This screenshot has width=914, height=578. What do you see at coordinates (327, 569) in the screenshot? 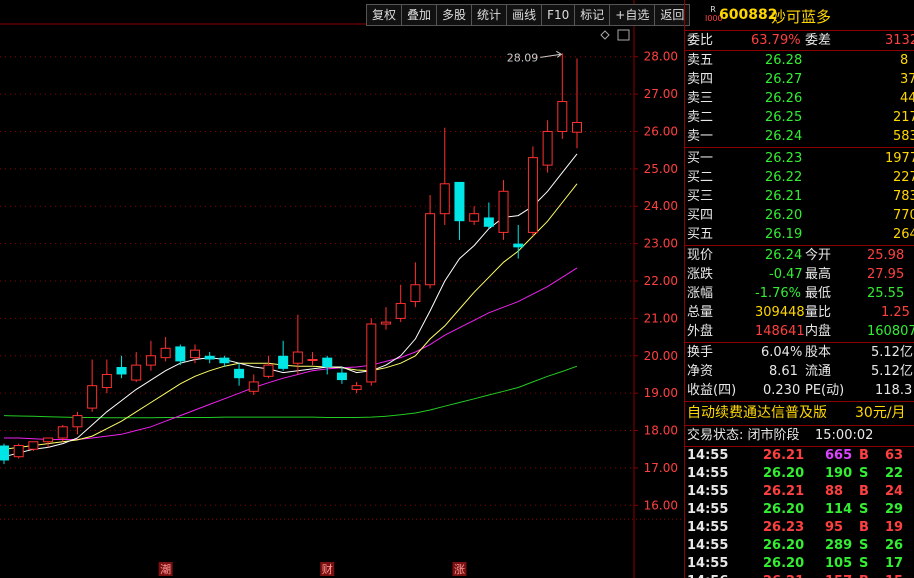
I see `event-marker-label: 财` at bounding box center [327, 569].